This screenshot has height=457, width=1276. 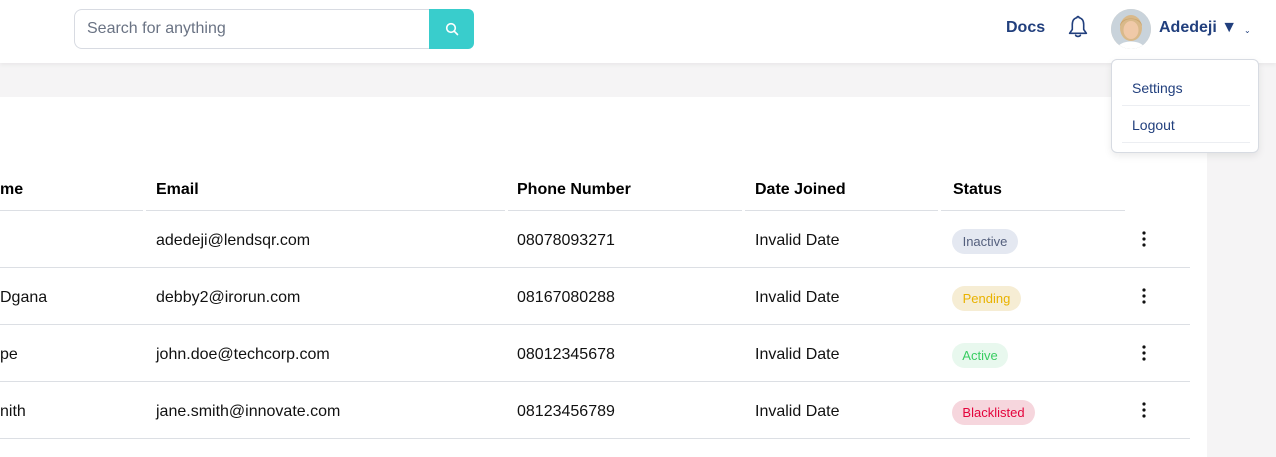 What do you see at coordinates (566, 354) in the screenshot?
I see `cell-phone: 08012345678` at bounding box center [566, 354].